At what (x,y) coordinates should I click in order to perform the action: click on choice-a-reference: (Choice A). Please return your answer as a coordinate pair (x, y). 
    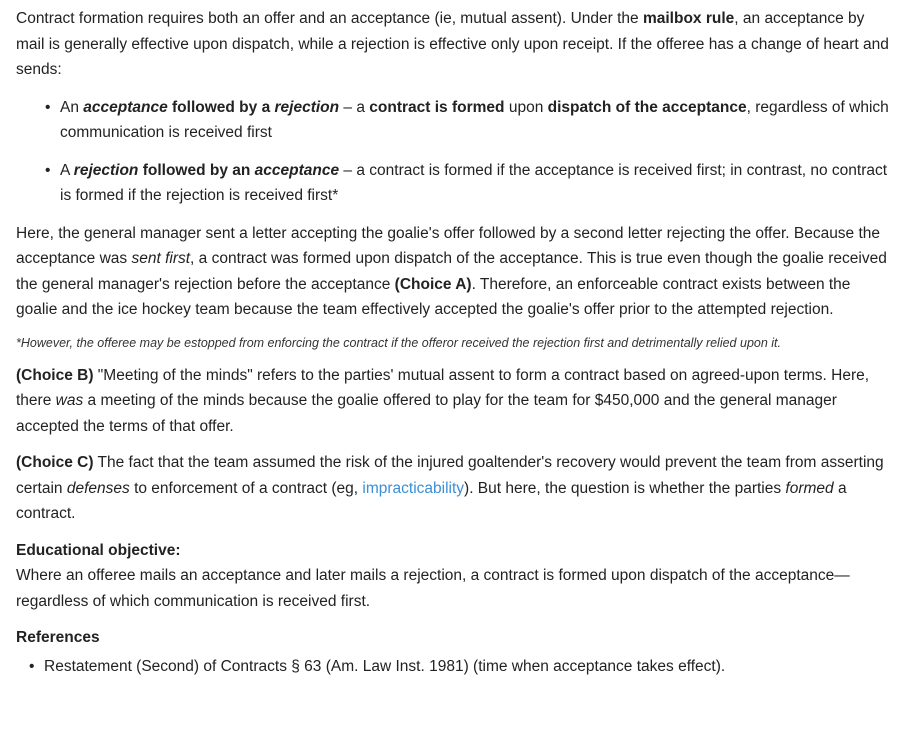
    Looking at the image, I should click on (433, 284).